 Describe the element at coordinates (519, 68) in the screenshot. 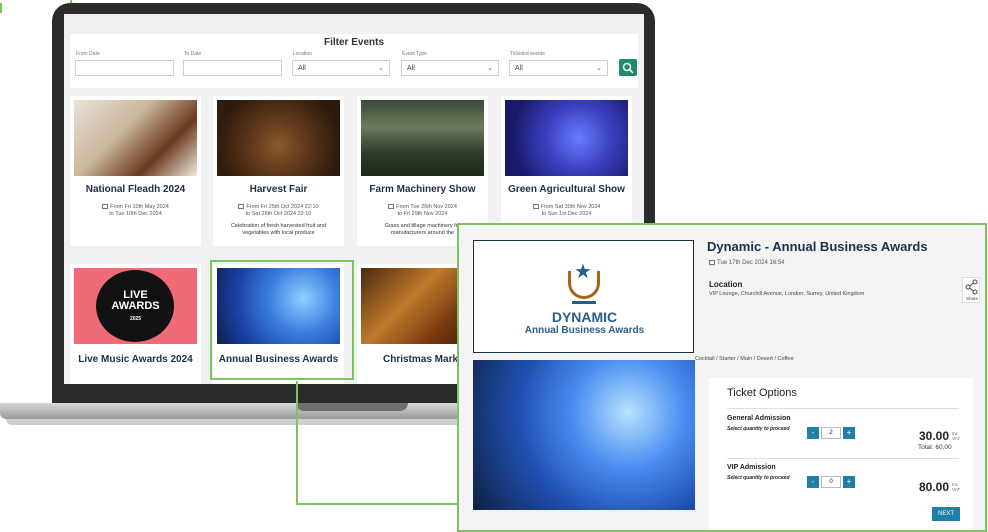

I see `ticketed-value: All` at that location.